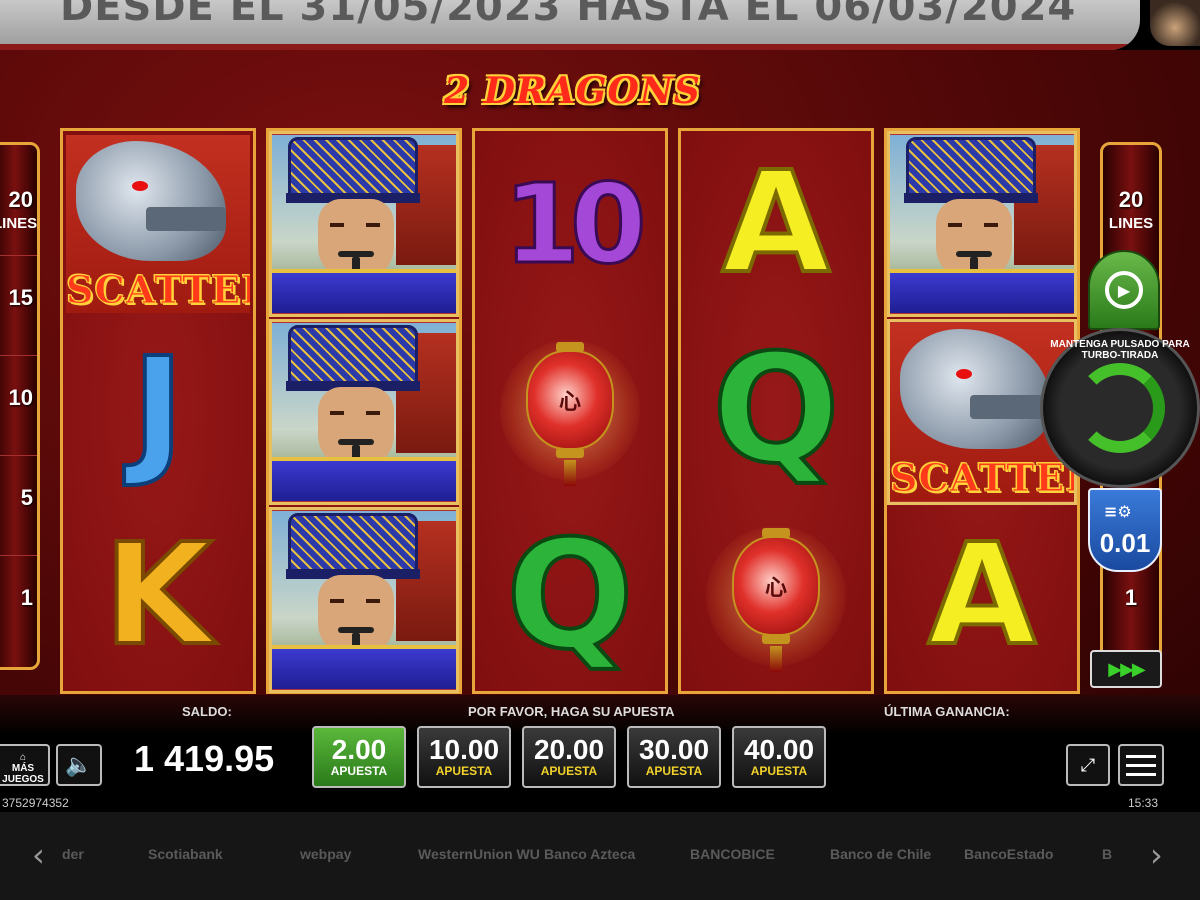 The width and height of the screenshot is (1200, 900). What do you see at coordinates (575, 224) in the screenshot?
I see `ten-symbol-label: 10` at bounding box center [575, 224].